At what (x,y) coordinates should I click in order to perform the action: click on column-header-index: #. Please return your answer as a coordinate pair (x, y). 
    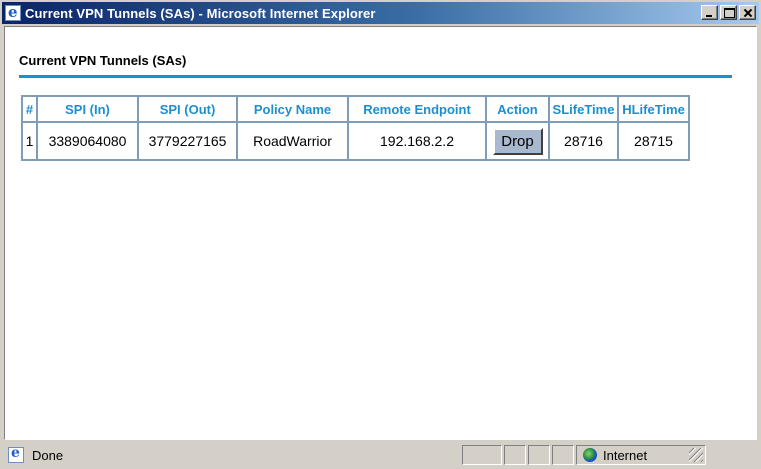
    Looking at the image, I should click on (29, 109).